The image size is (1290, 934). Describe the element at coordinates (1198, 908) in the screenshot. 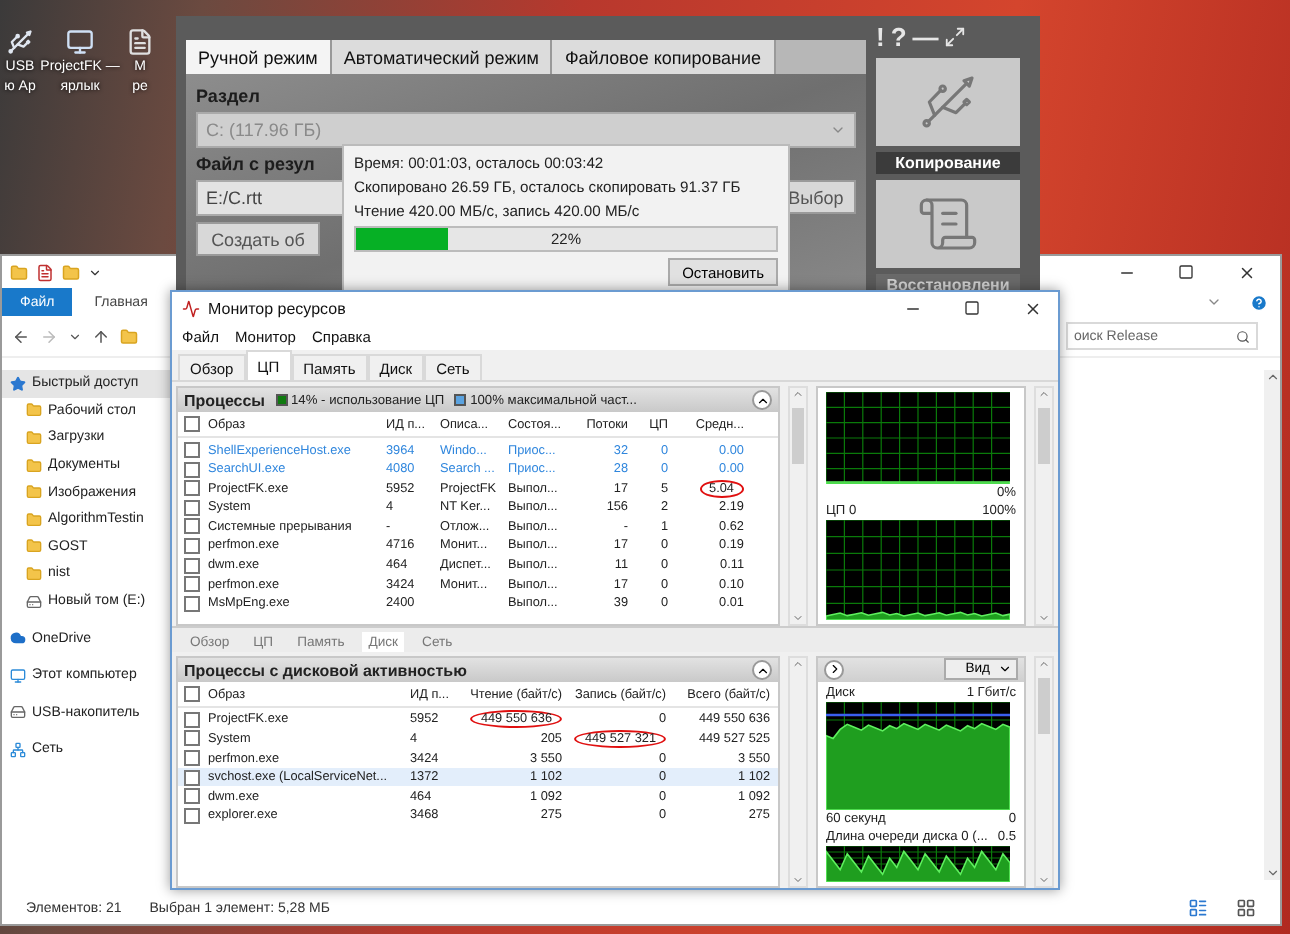

I see `details-view-icon` at that location.